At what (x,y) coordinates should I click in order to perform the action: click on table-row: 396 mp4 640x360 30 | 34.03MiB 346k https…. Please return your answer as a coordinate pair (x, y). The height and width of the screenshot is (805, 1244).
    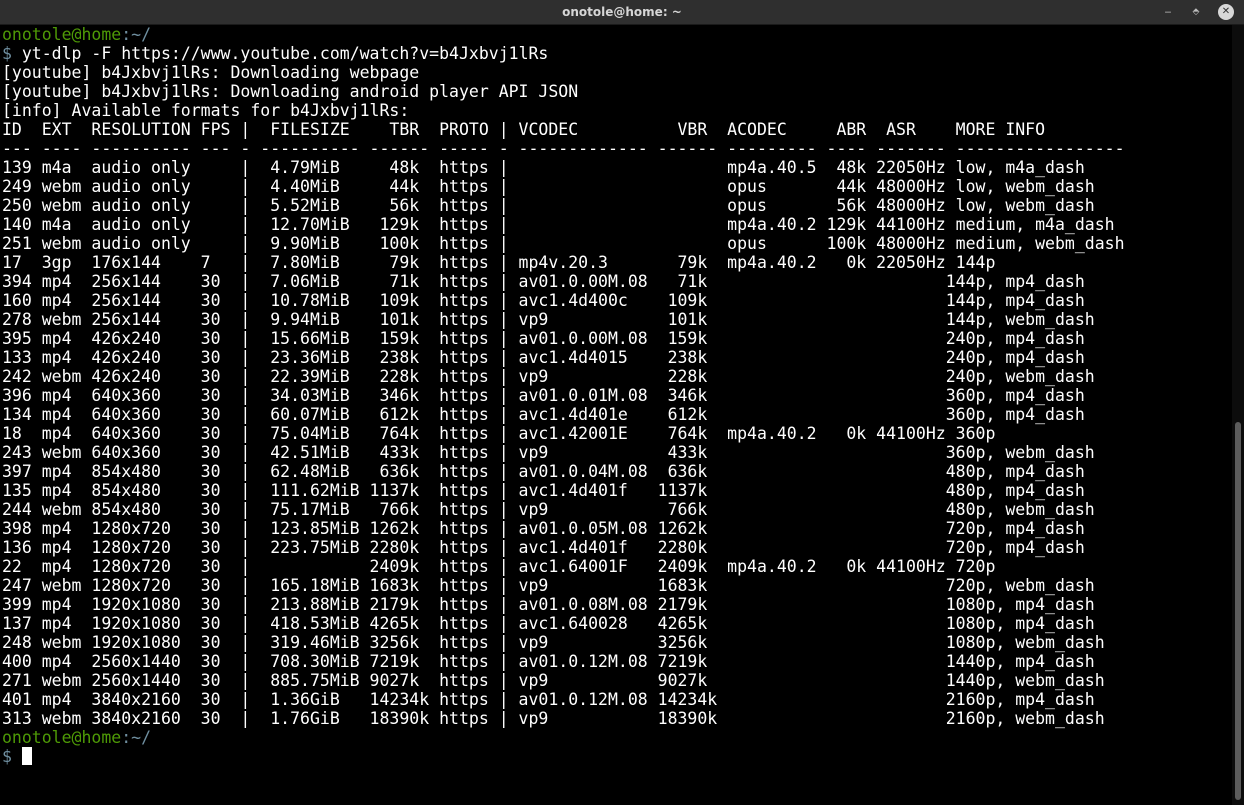
    Looking at the image, I should click on (543, 395).